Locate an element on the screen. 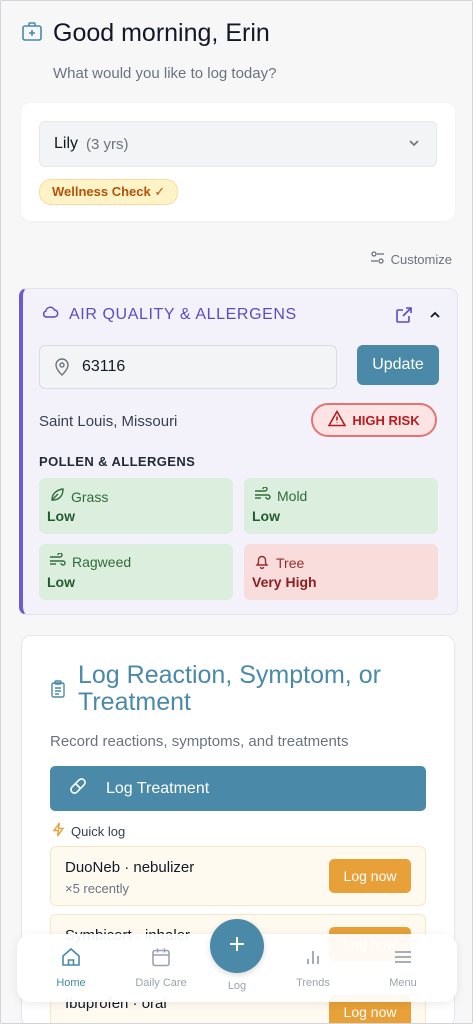 The image size is (473, 1024). log-treatment-button: Log Treatment is located at coordinates (238, 788).